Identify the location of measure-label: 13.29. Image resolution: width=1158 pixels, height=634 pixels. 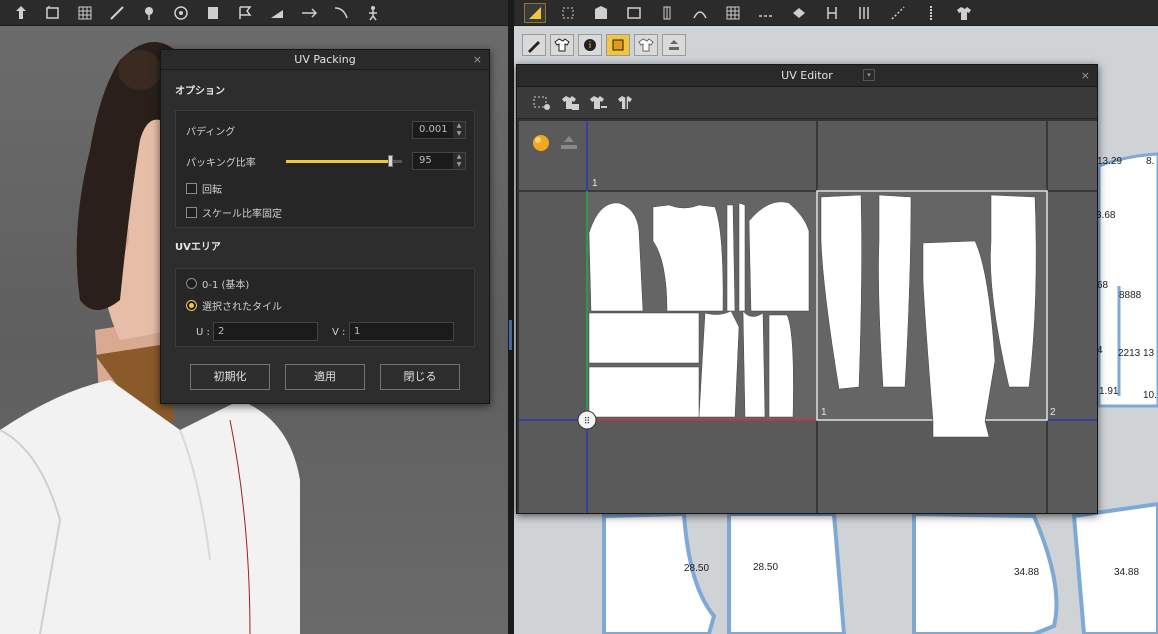
(1110, 161).